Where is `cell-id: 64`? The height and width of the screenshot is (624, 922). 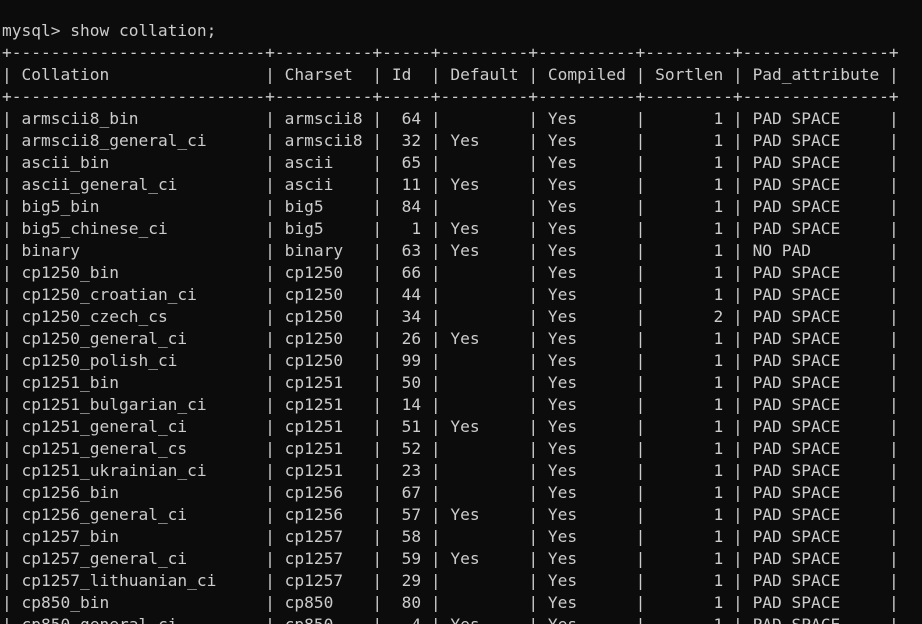
cell-id: 64 is located at coordinates (406, 118).